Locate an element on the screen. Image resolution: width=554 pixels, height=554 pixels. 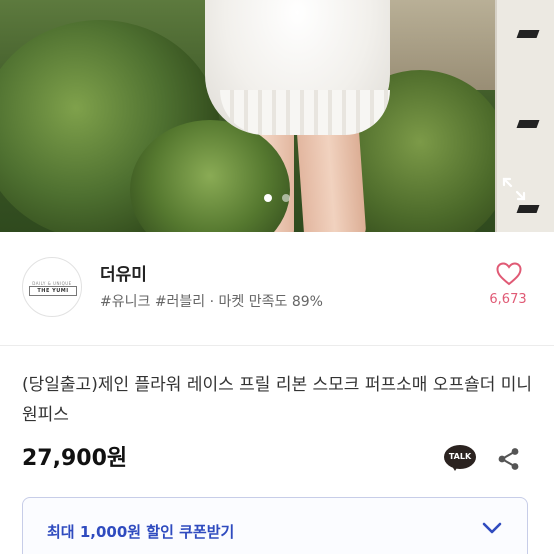
shop-logo: DAILY & UNIQUE THE YUMI is located at coordinates (52, 287).